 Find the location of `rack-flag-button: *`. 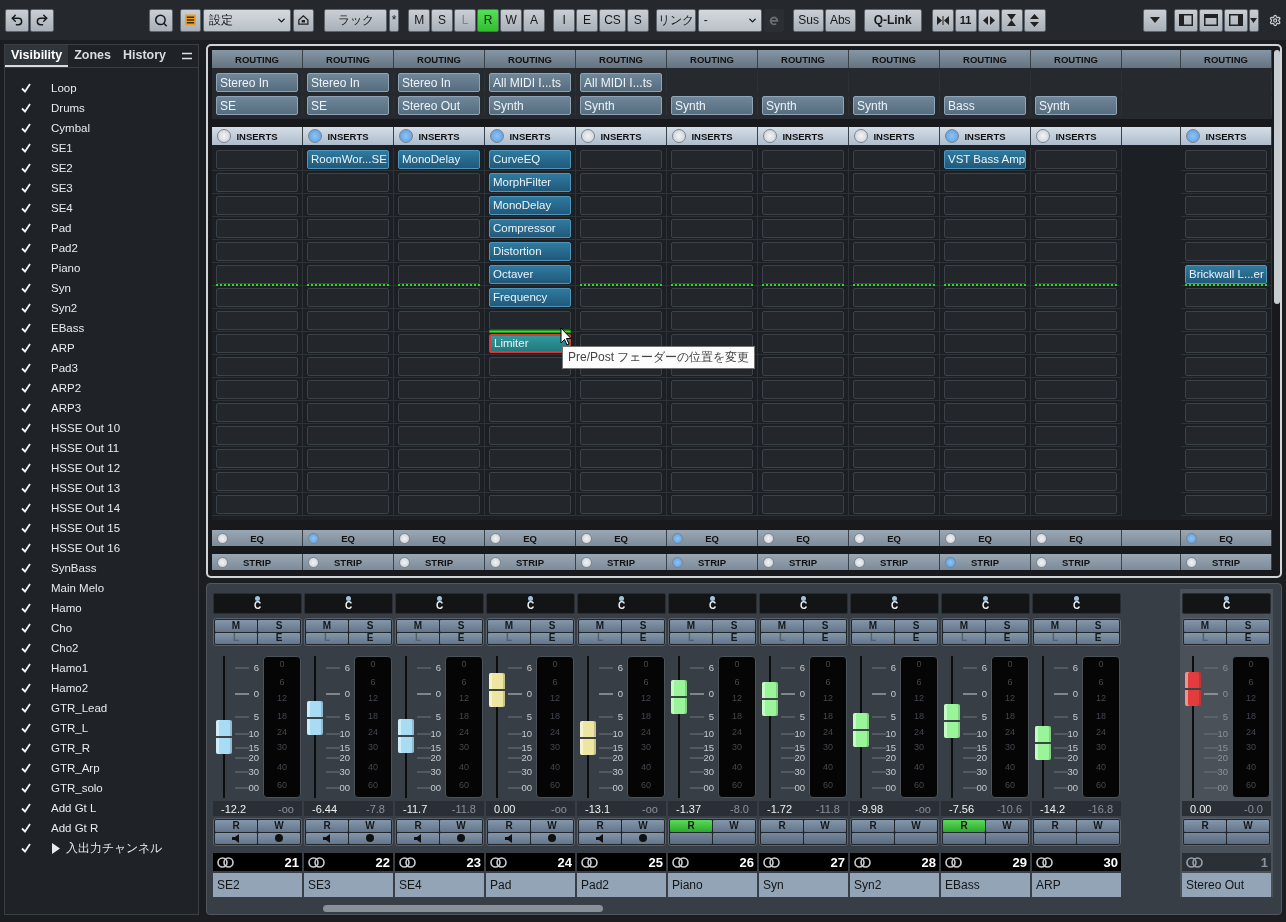

rack-flag-button: * is located at coordinates (394, 20).